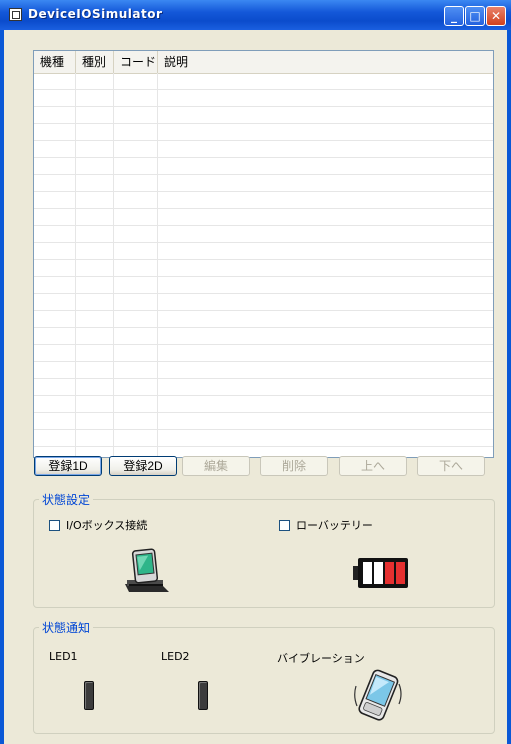 The width and height of the screenshot is (511, 744). What do you see at coordinates (63, 656) in the screenshot?
I see `led1-label: LED1` at bounding box center [63, 656].